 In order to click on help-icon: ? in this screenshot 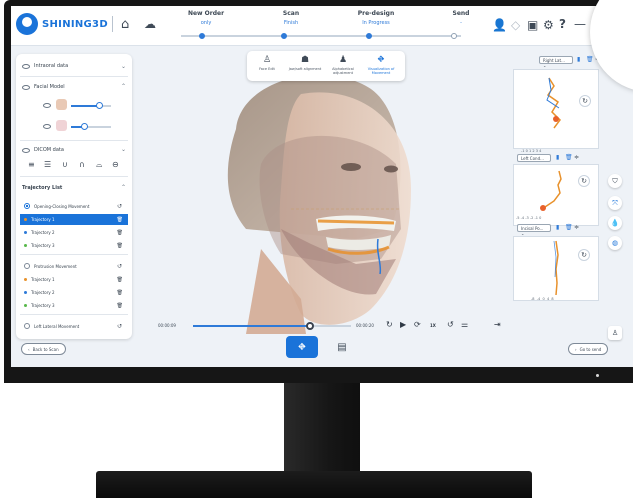, I will do `click(562, 24)`.